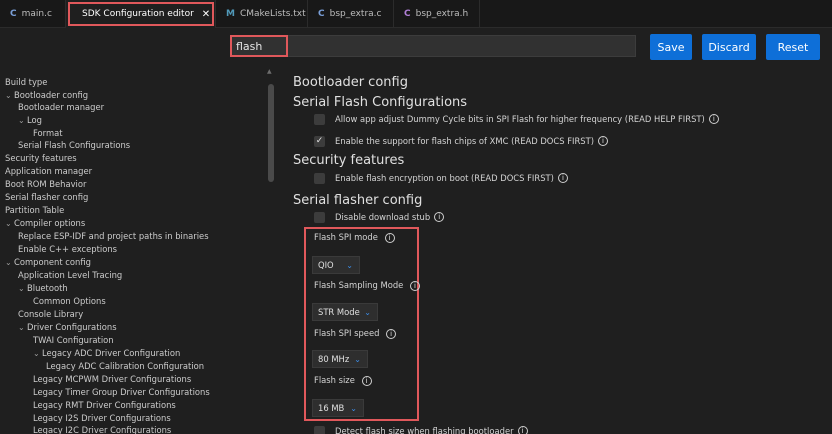 This screenshot has width=832, height=434. Describe the element at coordinates (45, 223) in the screenshot. I see `tree-item-compiler-options: ⌄ Compiler options` at that location.